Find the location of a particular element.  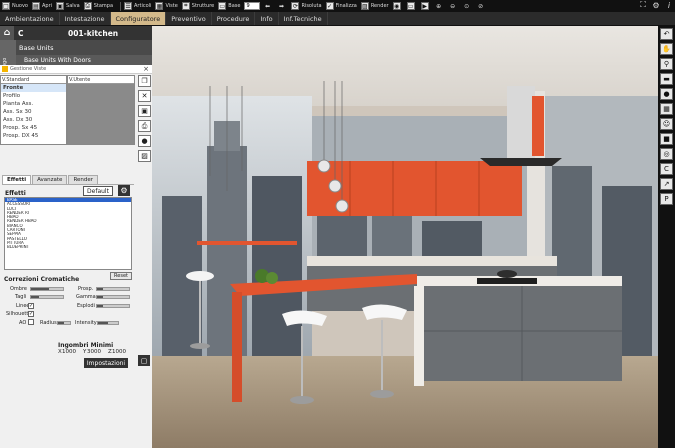

finish-icon: ✓ is located at coordinates (329, 6).